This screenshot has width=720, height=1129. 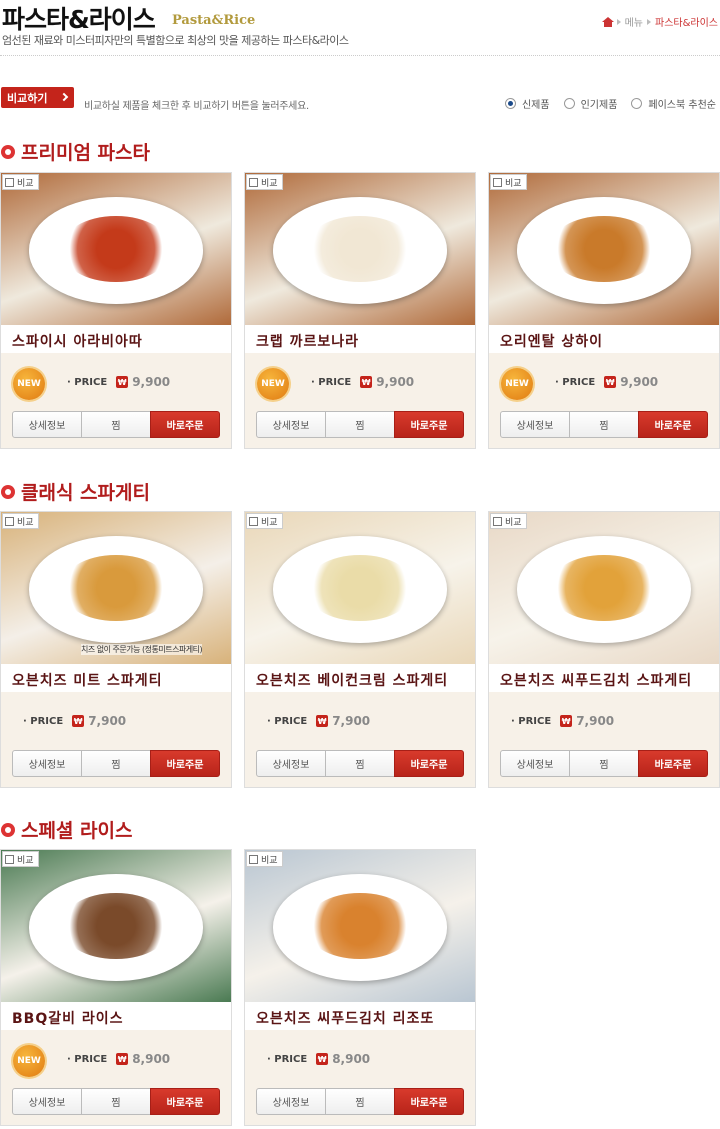 I want to click on product-name: 오븐치즈 씨푸드김치 리조또, so click(x=360, y=1016).